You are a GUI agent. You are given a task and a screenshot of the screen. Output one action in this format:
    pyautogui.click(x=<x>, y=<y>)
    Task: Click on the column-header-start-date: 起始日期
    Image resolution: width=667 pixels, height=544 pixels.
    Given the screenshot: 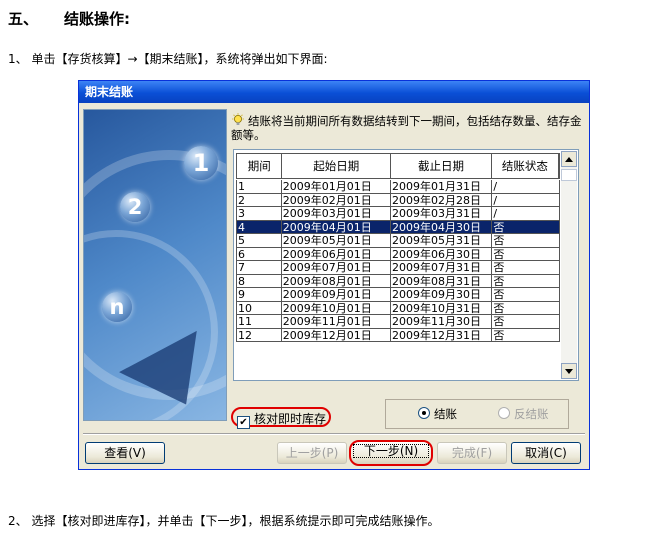 What is the action you would take?
    pyautogui.click(x=337, y=166)
    